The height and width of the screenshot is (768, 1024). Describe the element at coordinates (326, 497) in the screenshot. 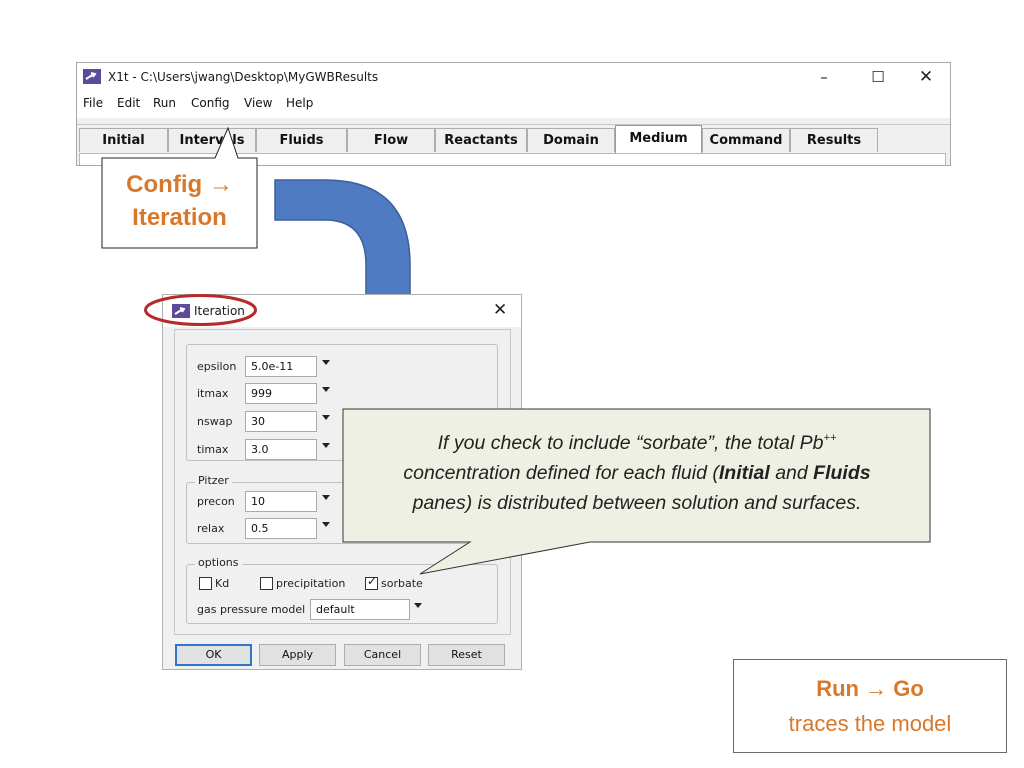

I see `precon-dropdown-icon` at that location.